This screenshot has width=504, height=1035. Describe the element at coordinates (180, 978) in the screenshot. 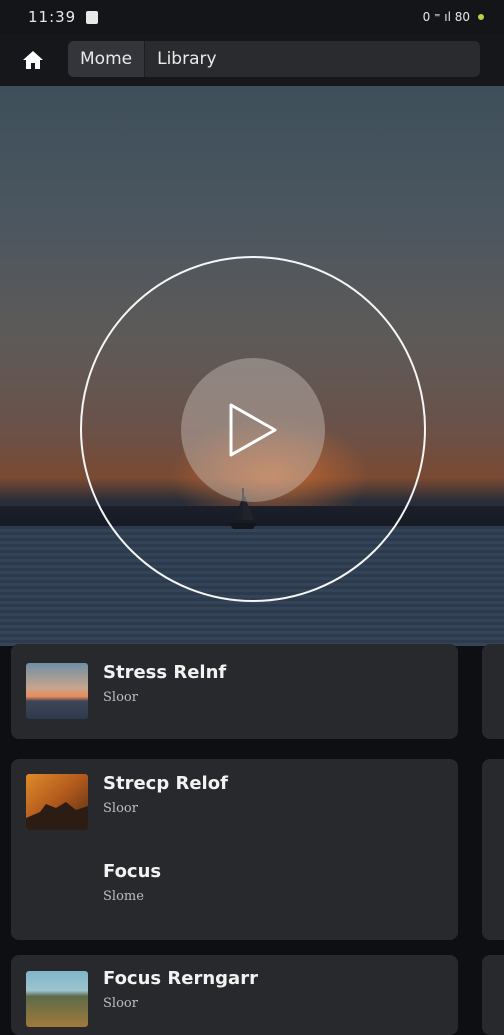

I see `card-title: Focus Rerngarr` at that location.